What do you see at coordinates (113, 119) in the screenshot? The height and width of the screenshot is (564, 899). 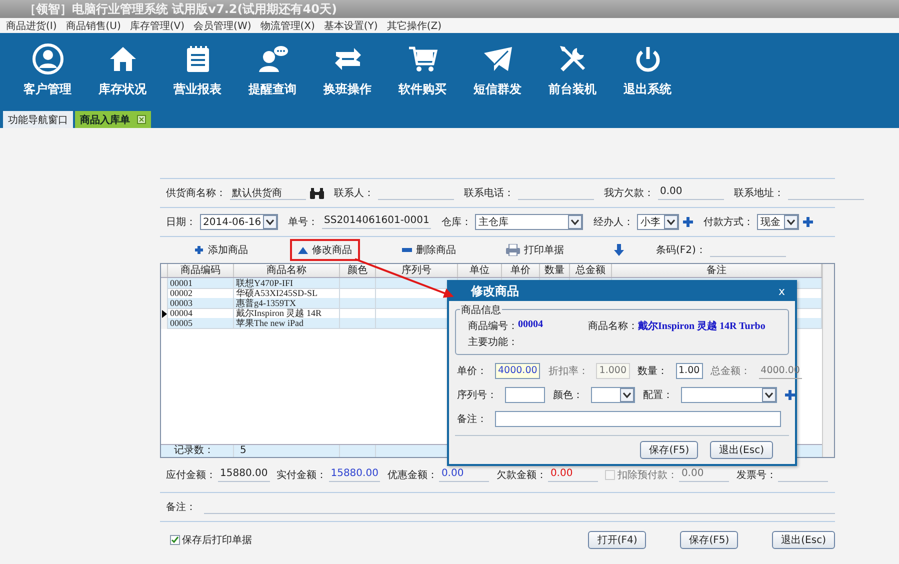 I see `tab: 商品入库单` at bounding box center [113, 119].